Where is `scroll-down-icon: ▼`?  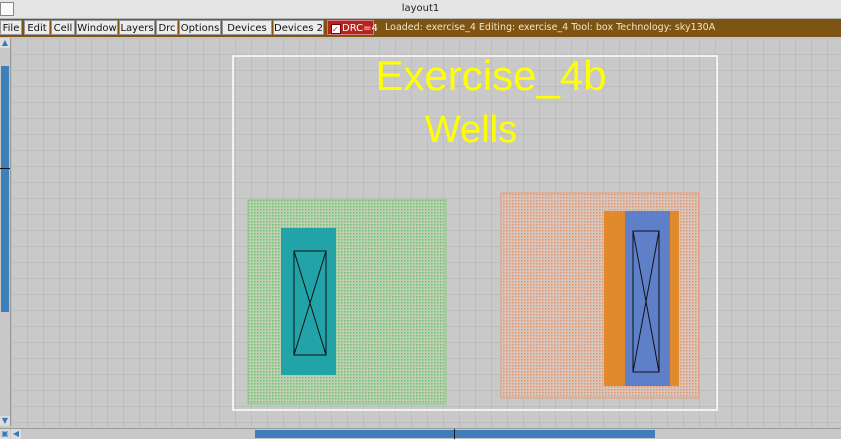 scroll-down-icon: ▼ is located at coordinates (5, 421).